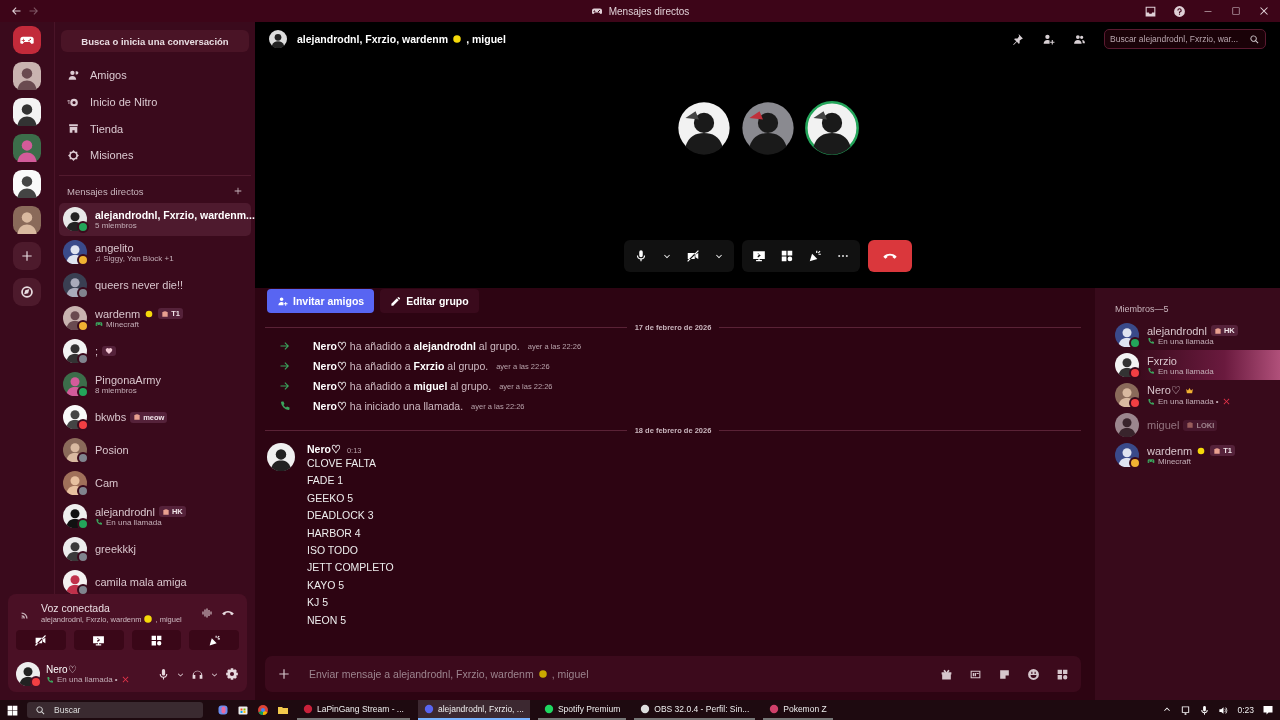  What do you see at coordinates (1164, 390) in the screenshot?
I see `member-name: Nero♡` at bounding box center [1164, 390].